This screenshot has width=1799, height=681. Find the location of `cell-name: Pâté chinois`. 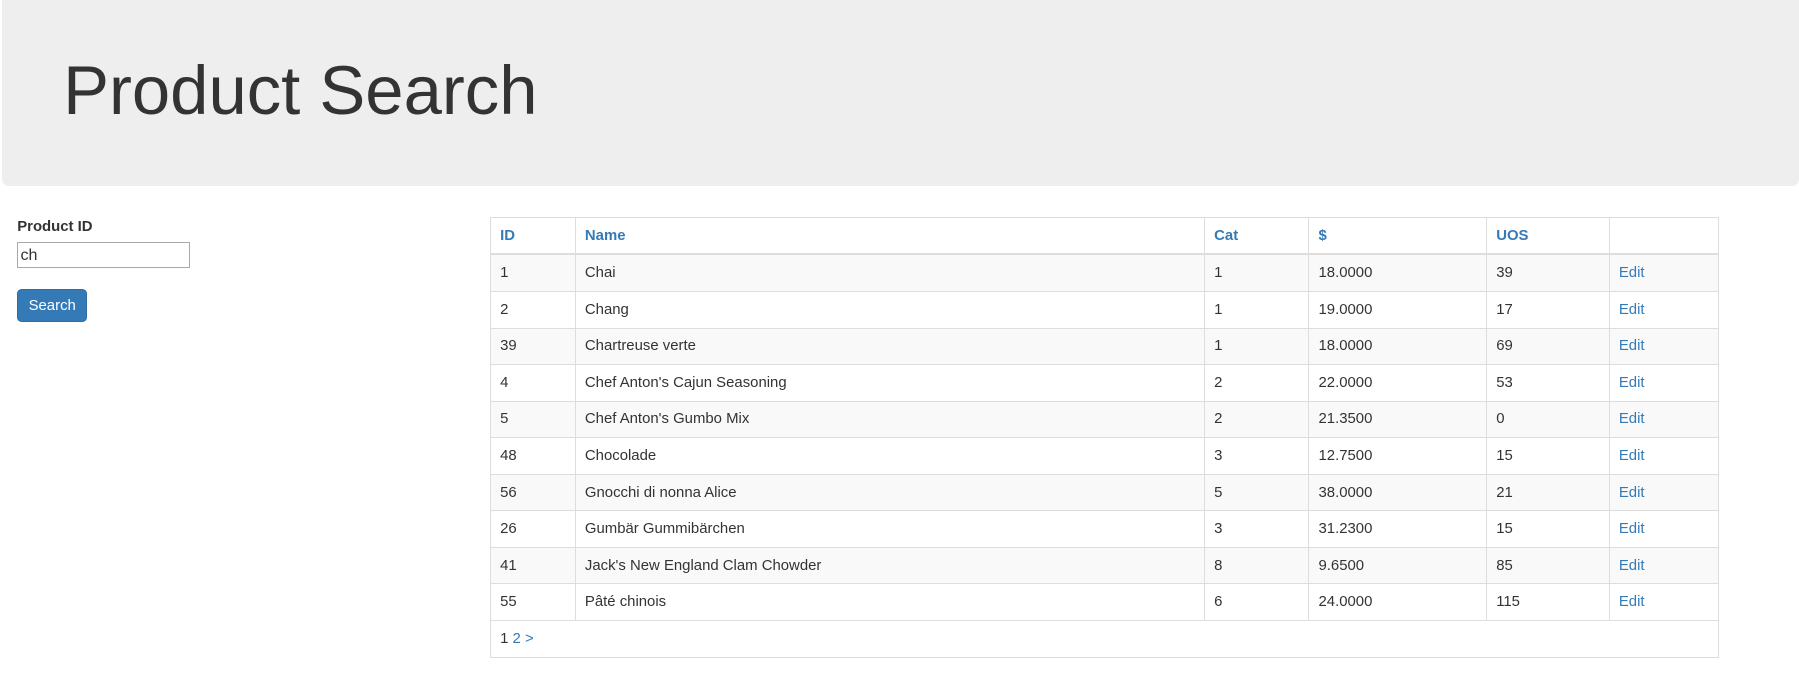

cell-name: Pâté chinois is located at coordinates (890, 602).